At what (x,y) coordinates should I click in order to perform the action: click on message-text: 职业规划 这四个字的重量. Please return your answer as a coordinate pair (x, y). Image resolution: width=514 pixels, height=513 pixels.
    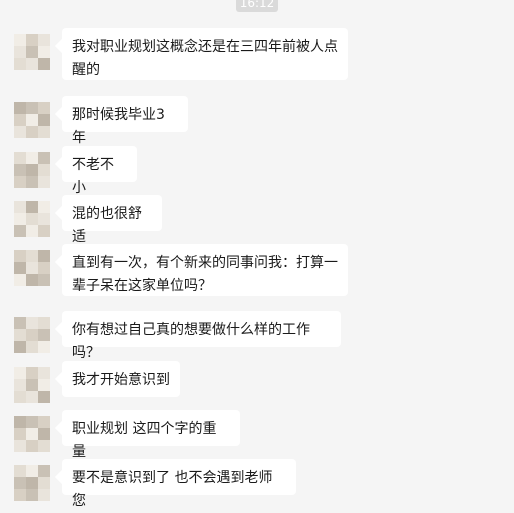
    Looking at the image, I should click on (144, 440).